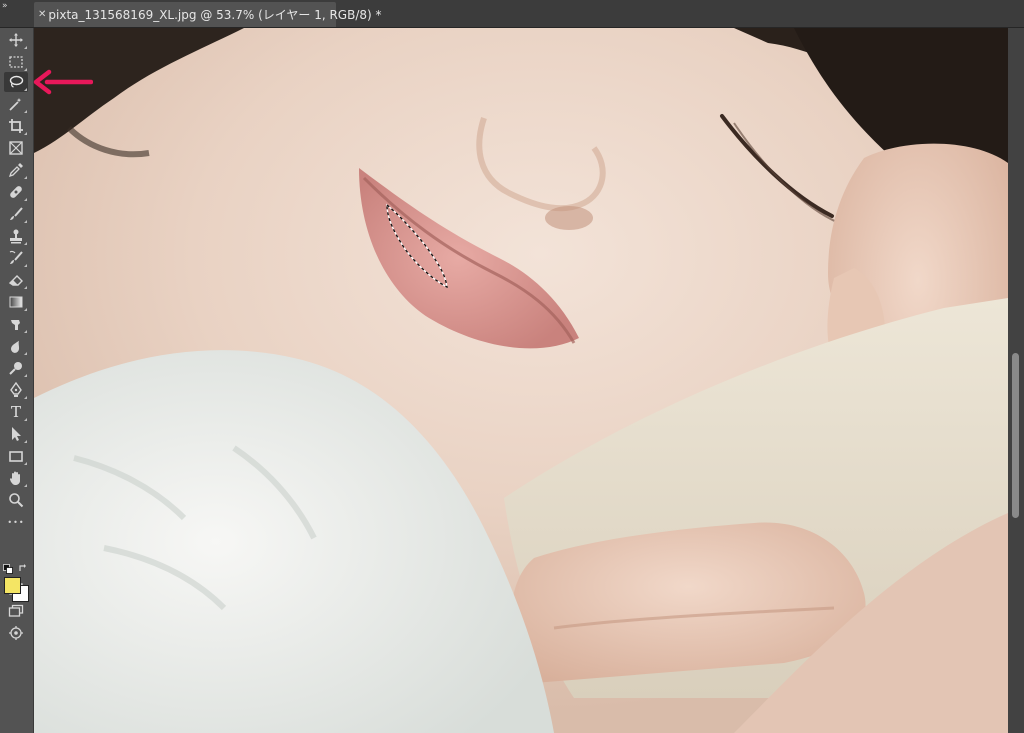 The width and height of the screenshot is (1024, 733). I want to click on history-brush-tool, so click(16, 258).